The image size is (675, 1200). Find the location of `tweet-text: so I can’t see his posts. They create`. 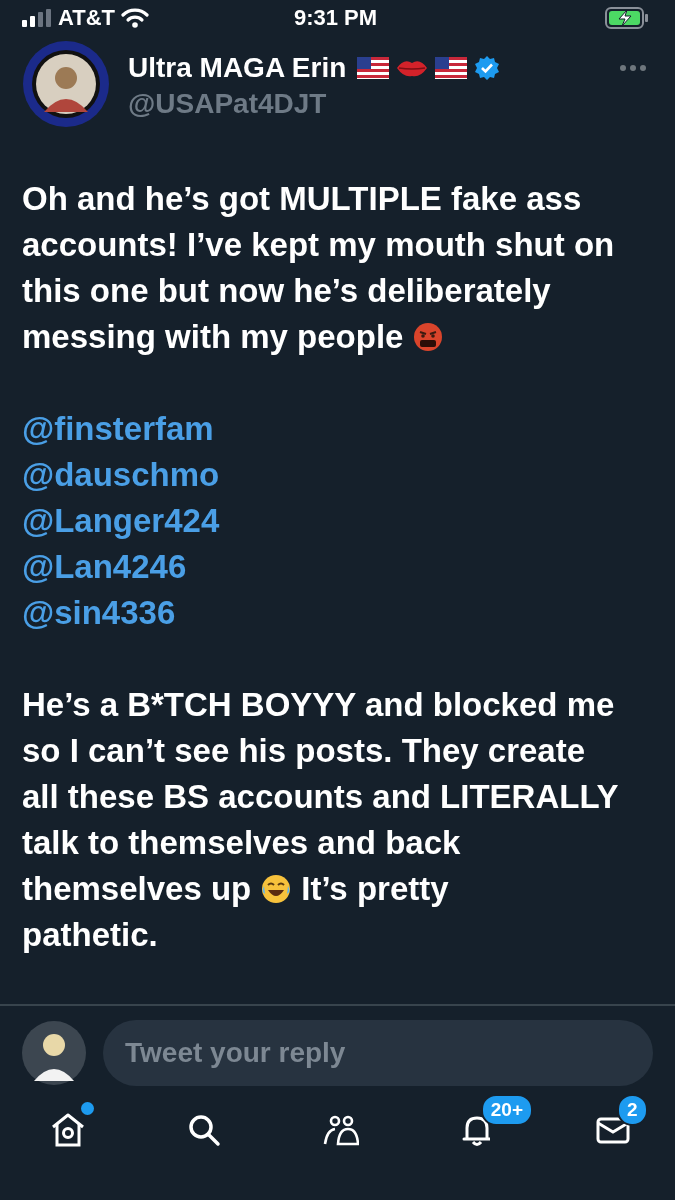

tweet-text: so I can’t see his posts. They create is located at coordinates (304, 751).